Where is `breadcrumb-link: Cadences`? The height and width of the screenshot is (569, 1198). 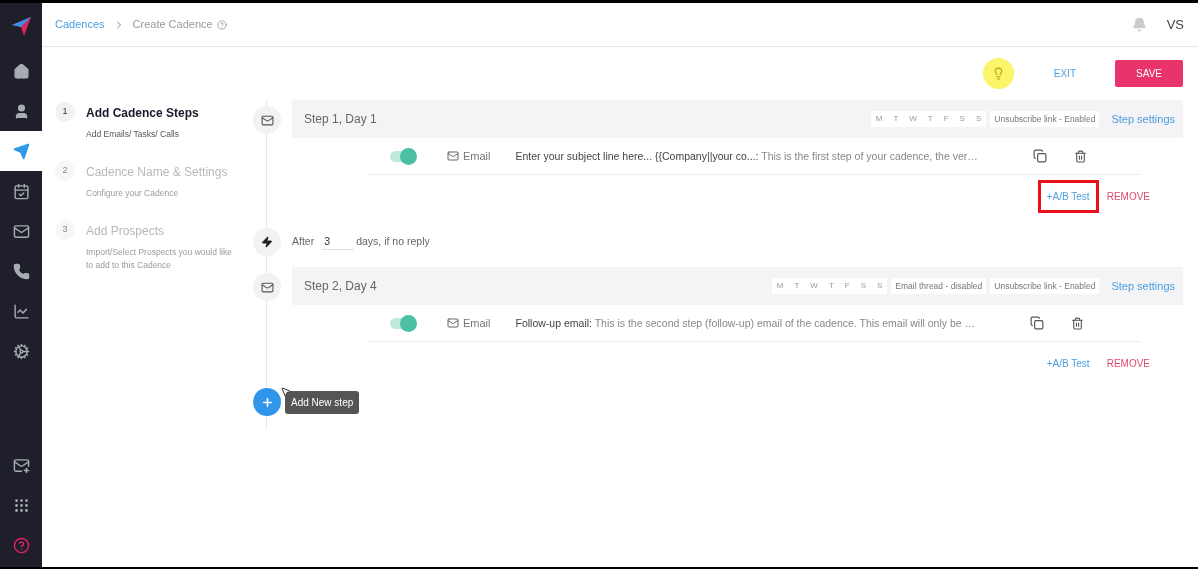
breadcrumb-link: Cadences is located at coordinates (80, 24).